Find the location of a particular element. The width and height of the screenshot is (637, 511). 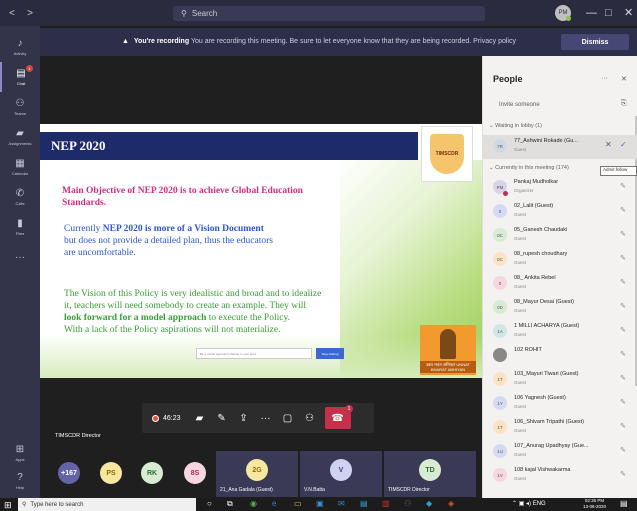

taskbar-clock: 02:35 PM 13-06-2020 is located at coordinates (594, 504).